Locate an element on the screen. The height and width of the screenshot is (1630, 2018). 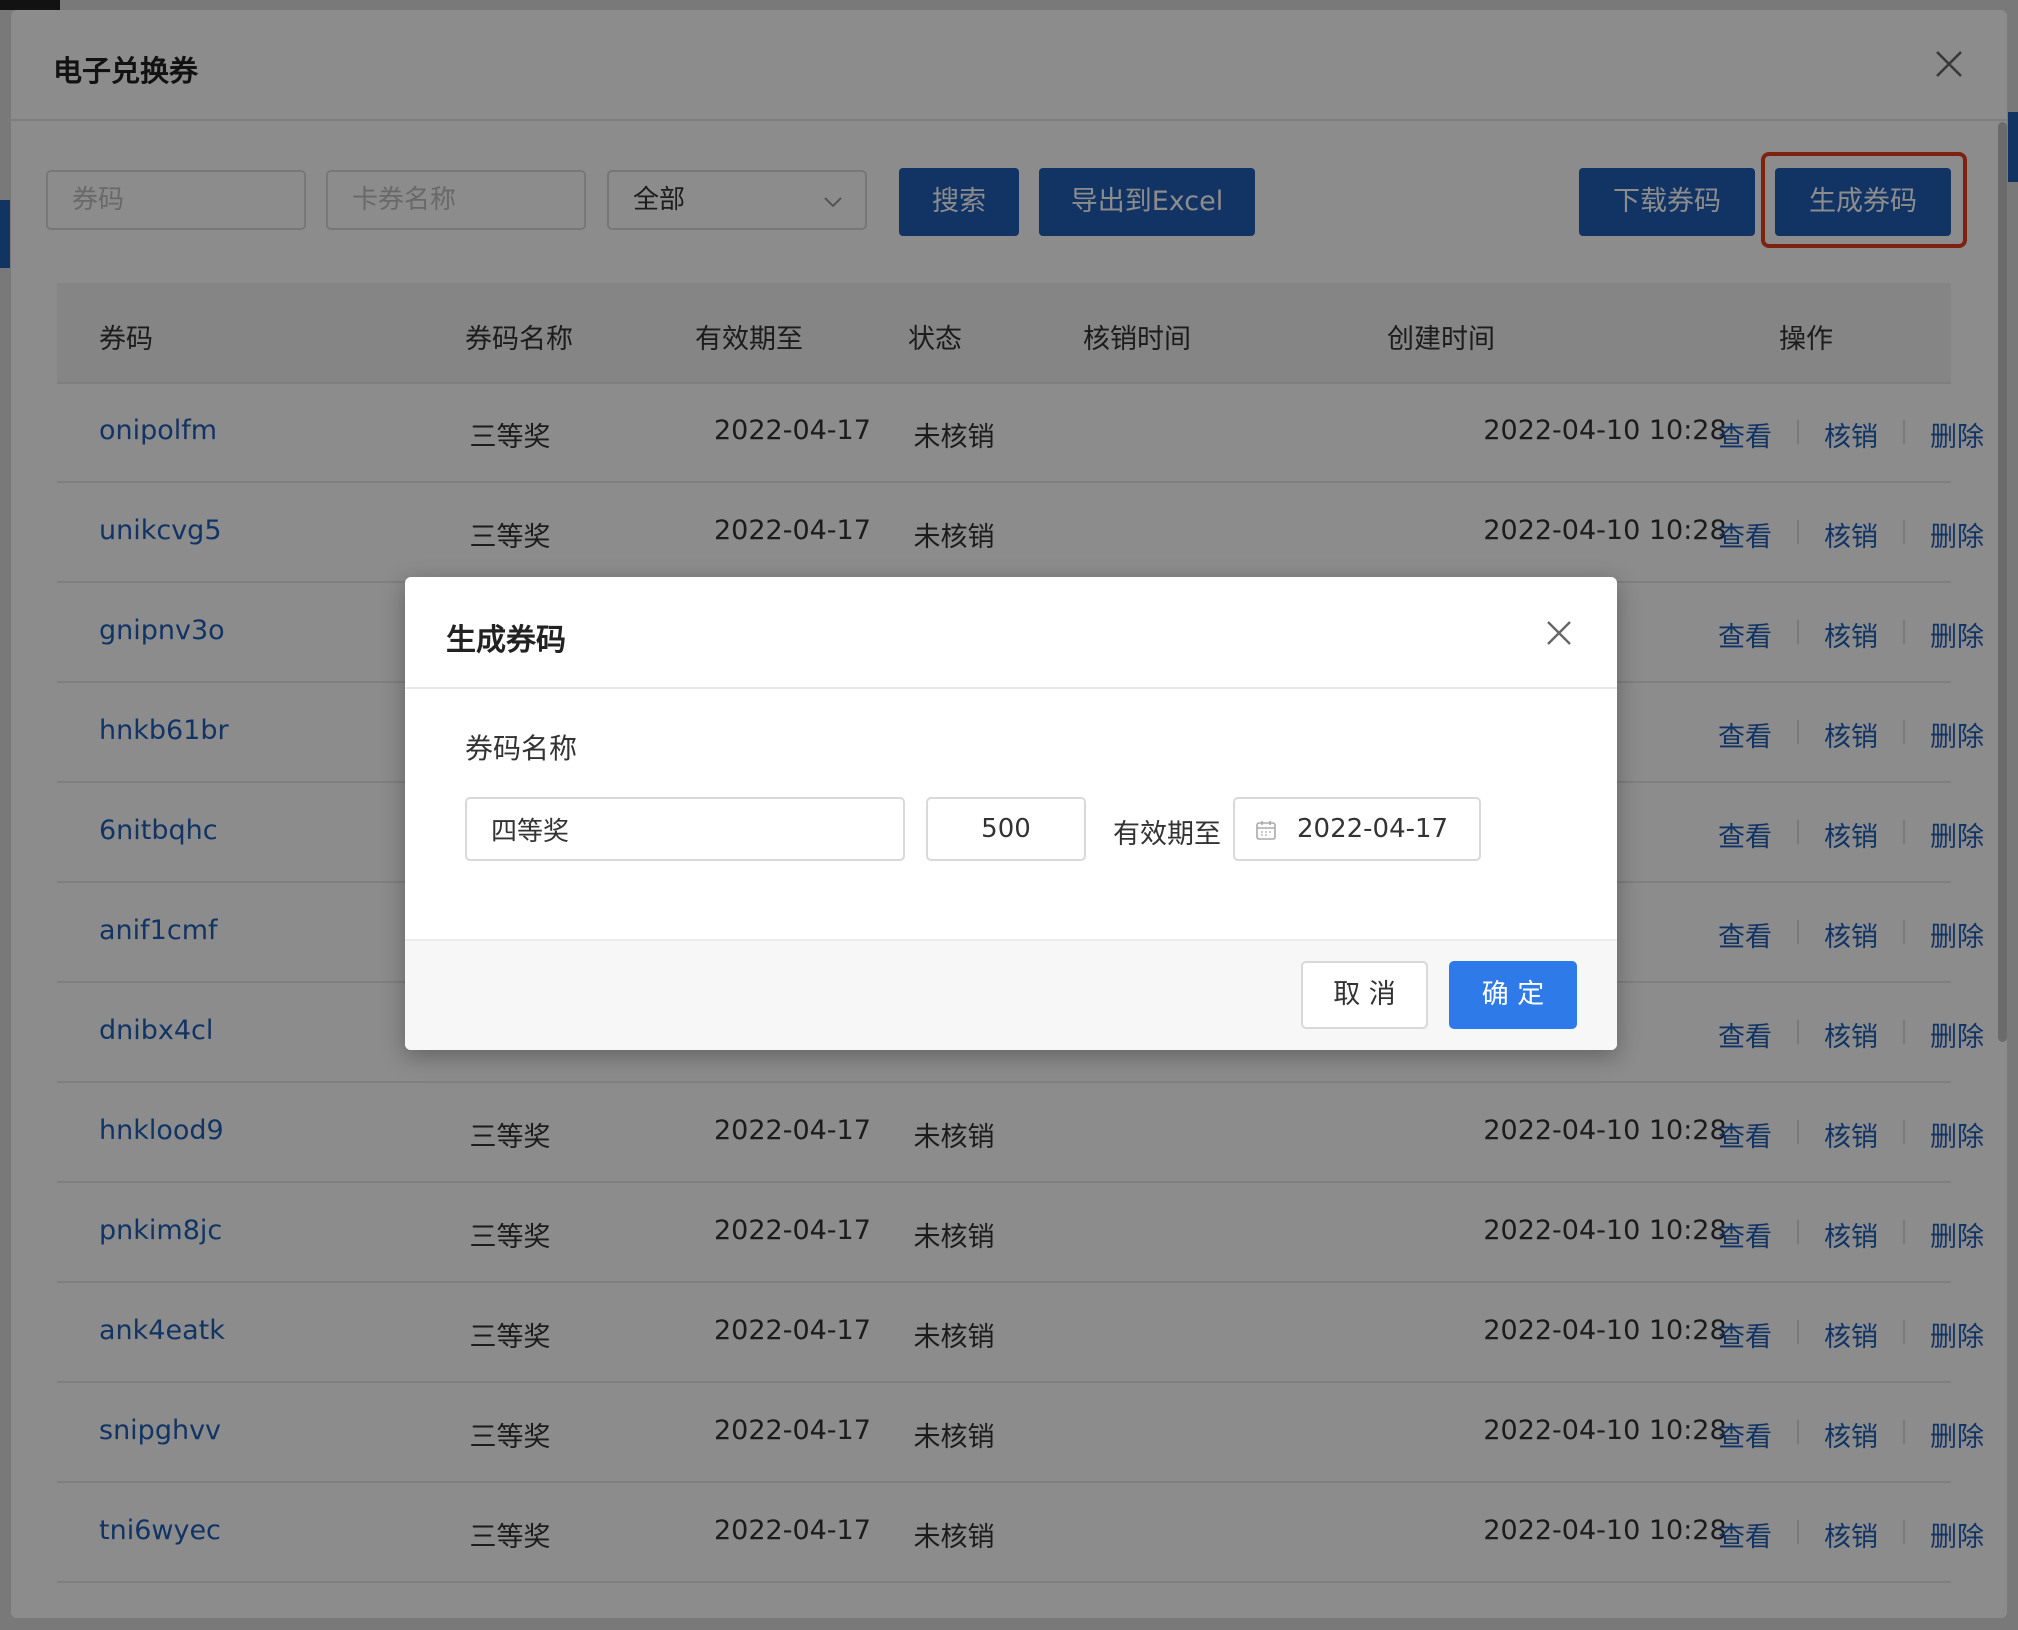
expiry-date-value: 2022-04-17 is located at coordinates (1373, 829).